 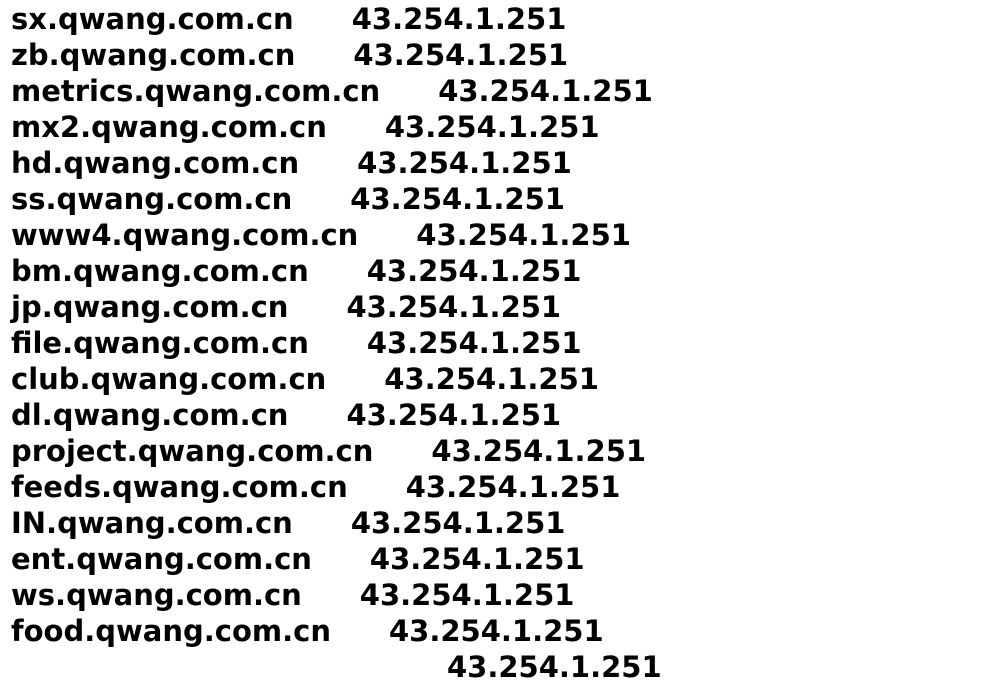 I want to click on hostname: food.qwang.com.cn, so click(x=171, y=631).